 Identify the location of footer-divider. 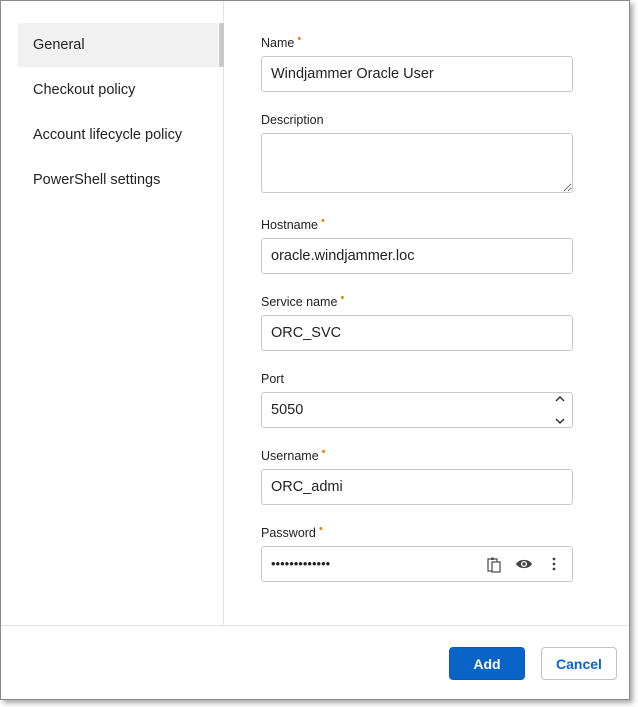
(315, 625).